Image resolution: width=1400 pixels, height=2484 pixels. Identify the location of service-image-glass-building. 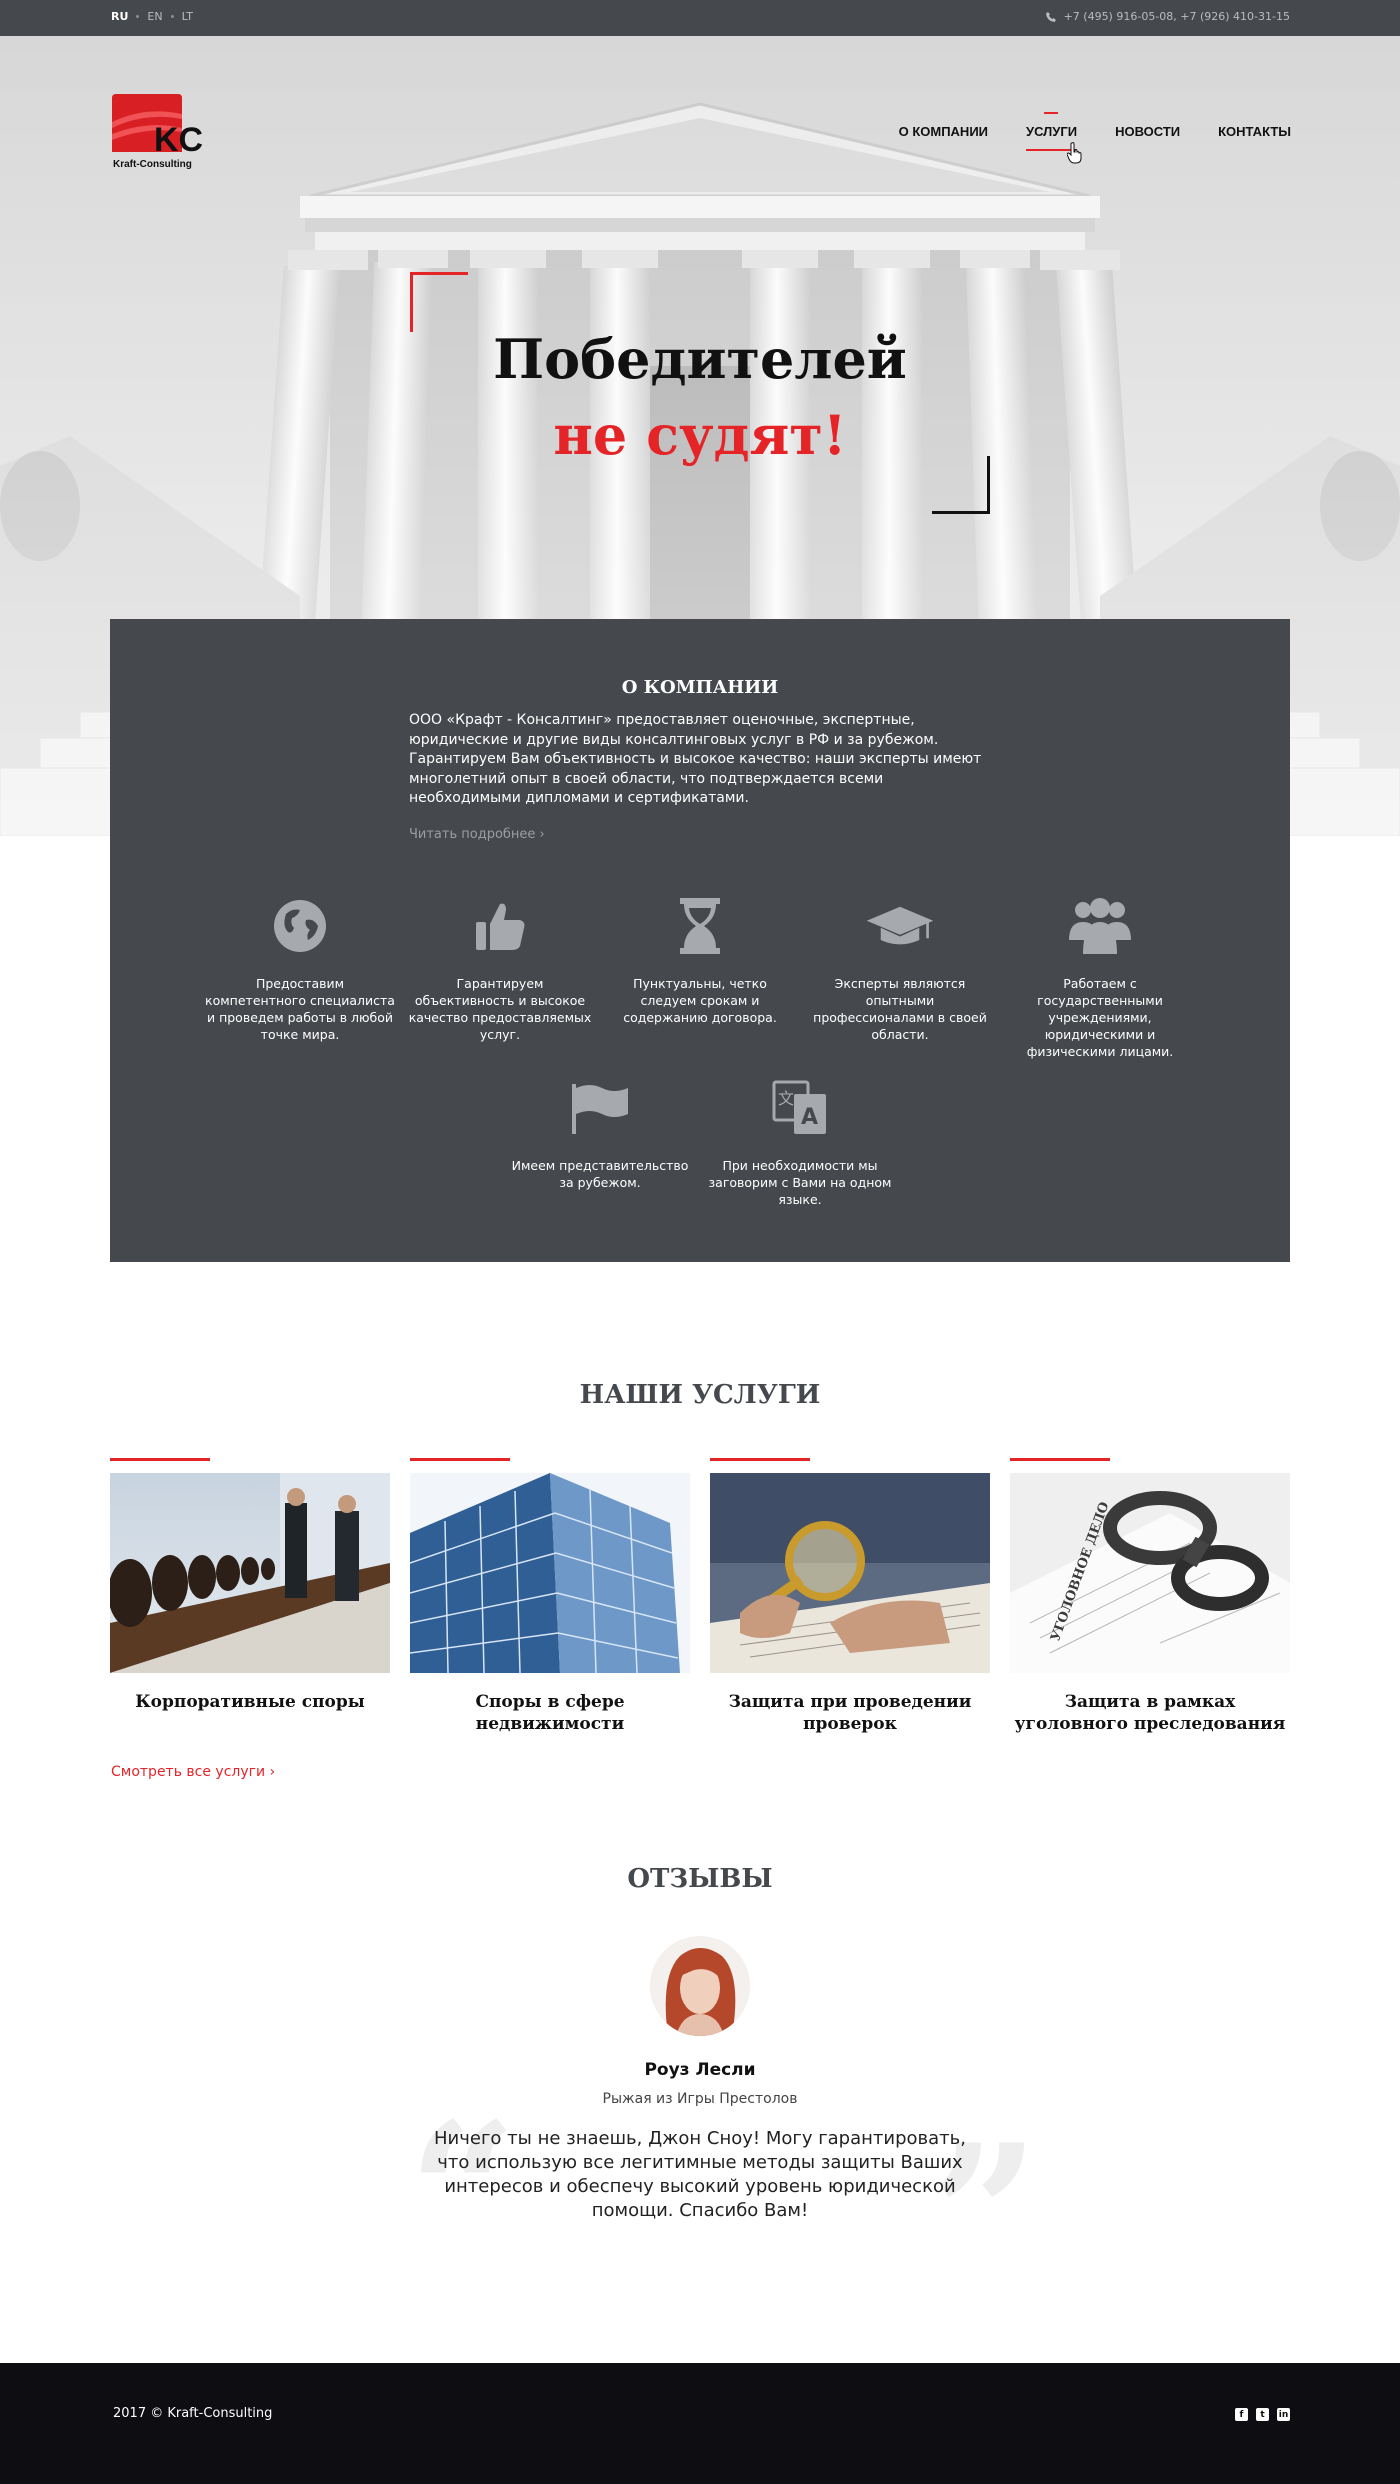
(550, 1573).